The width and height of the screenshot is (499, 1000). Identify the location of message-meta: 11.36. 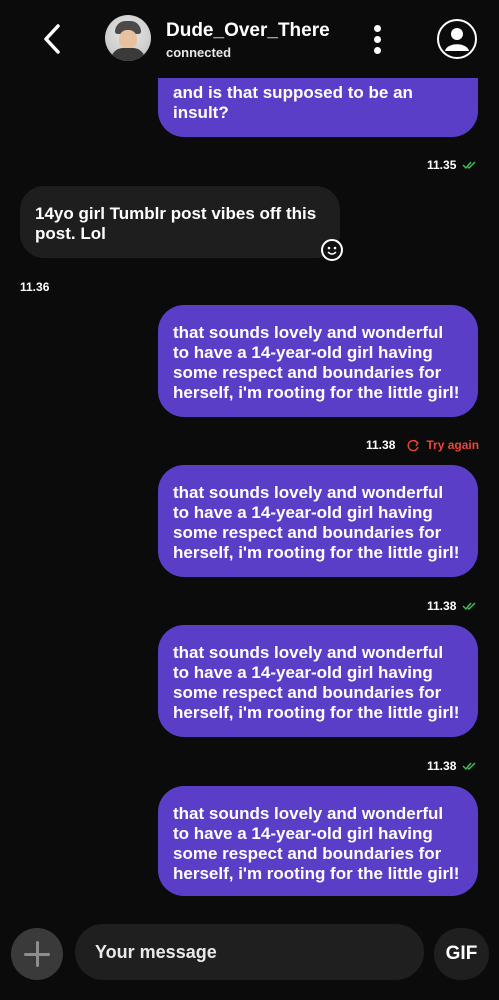
(34, 287).